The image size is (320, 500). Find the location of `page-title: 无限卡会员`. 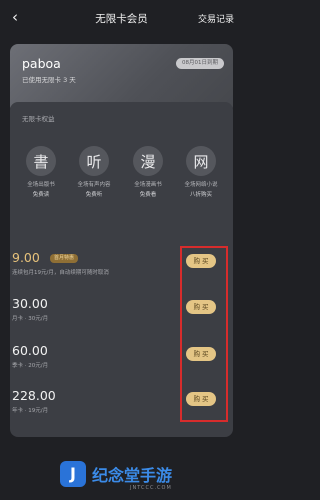

page-title: 无限卡会员 is located at coordinates (121, 18).